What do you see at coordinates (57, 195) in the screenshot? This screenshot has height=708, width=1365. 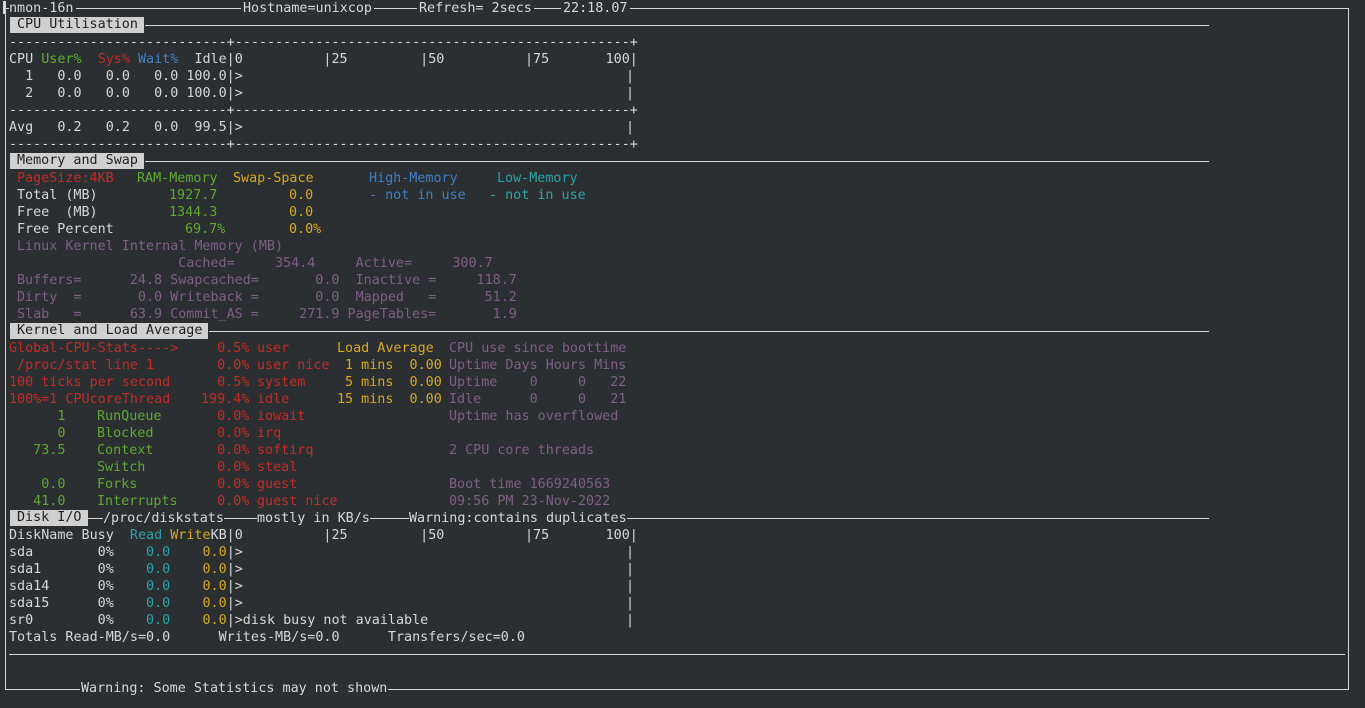 I see `memory-total-label: Total (MB)` at bounding box center [57, 195].